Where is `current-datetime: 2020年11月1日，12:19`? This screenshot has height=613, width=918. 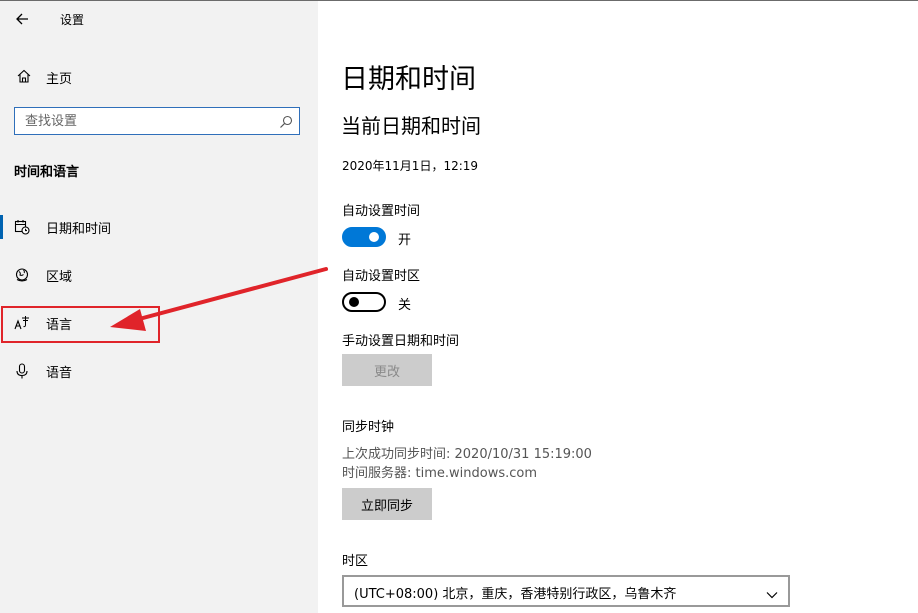
current-datetime: 2020年11月1日，12:19 is located at coordinates (410, 166).